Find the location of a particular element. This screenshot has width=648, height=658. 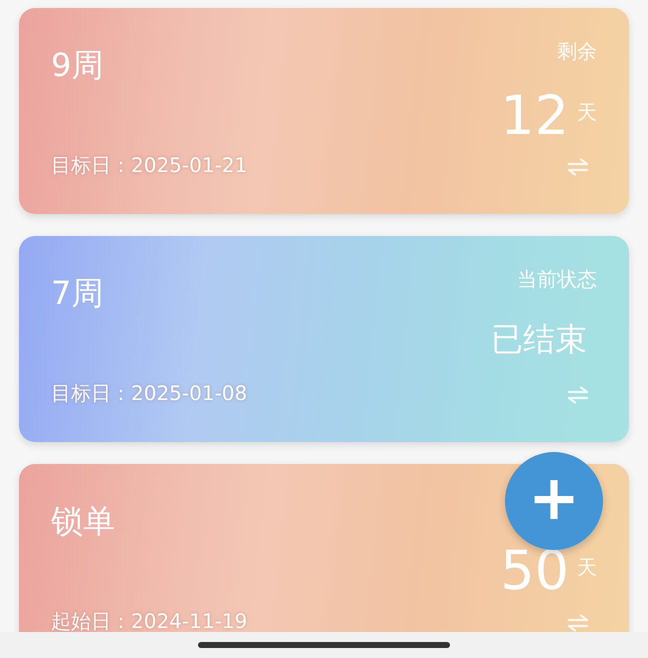

card-title: 7周 is located at coordinates (77, 294).